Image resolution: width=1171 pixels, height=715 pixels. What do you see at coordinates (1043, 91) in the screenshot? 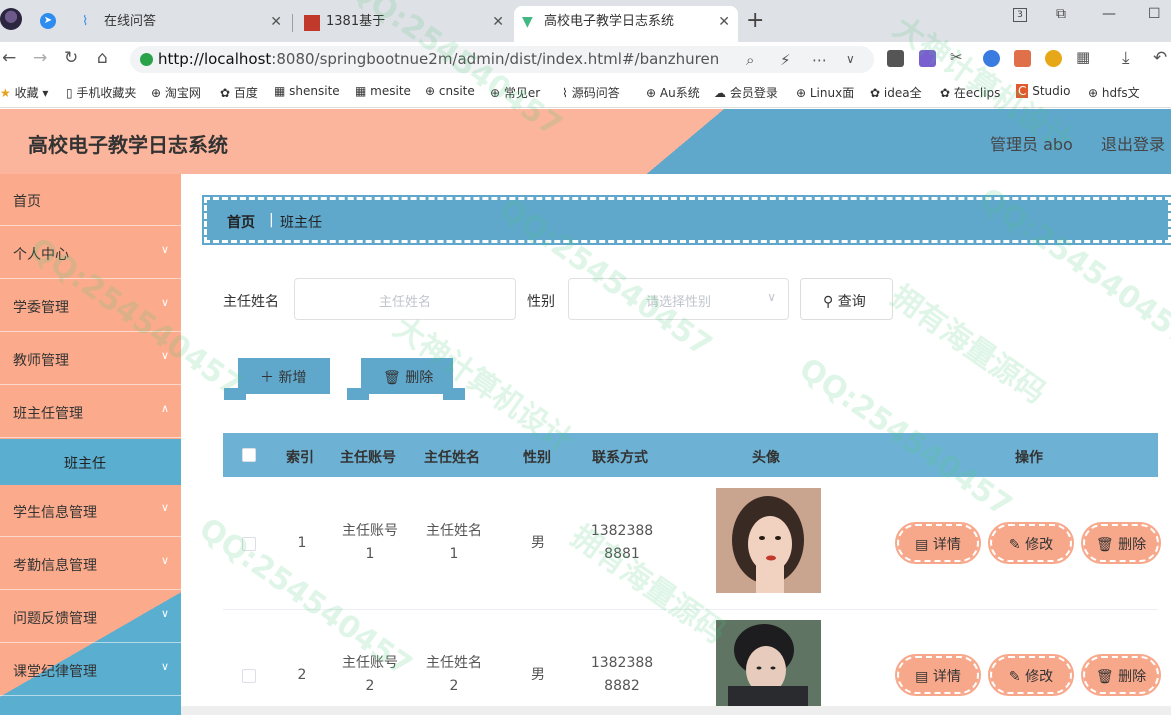
I see `bookmark-item: C Studio` at bounding box center [1043, 91].